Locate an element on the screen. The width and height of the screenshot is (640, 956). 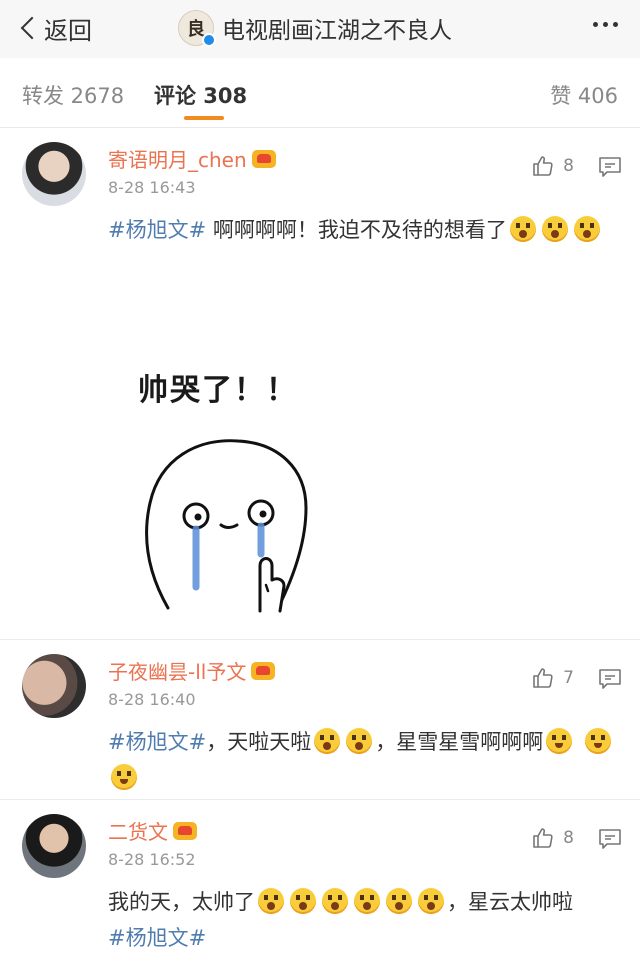
nav-bar: 返回 良 电视剧画江湖之不良人 is located at coordinates (320, 29).